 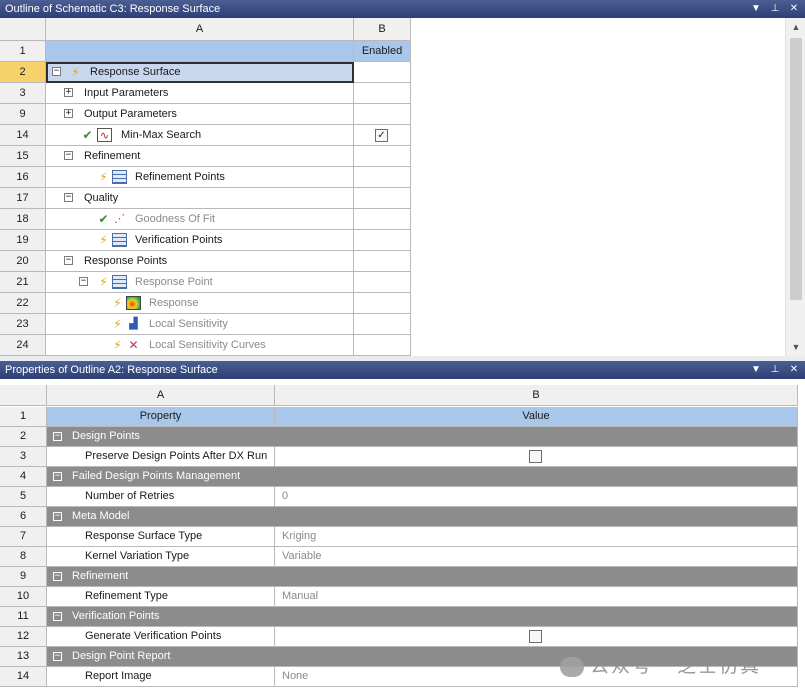 I want to click on tree-item-min-max-search: ✔ ∿ Min-Max Search, so click(x=200, y=135).